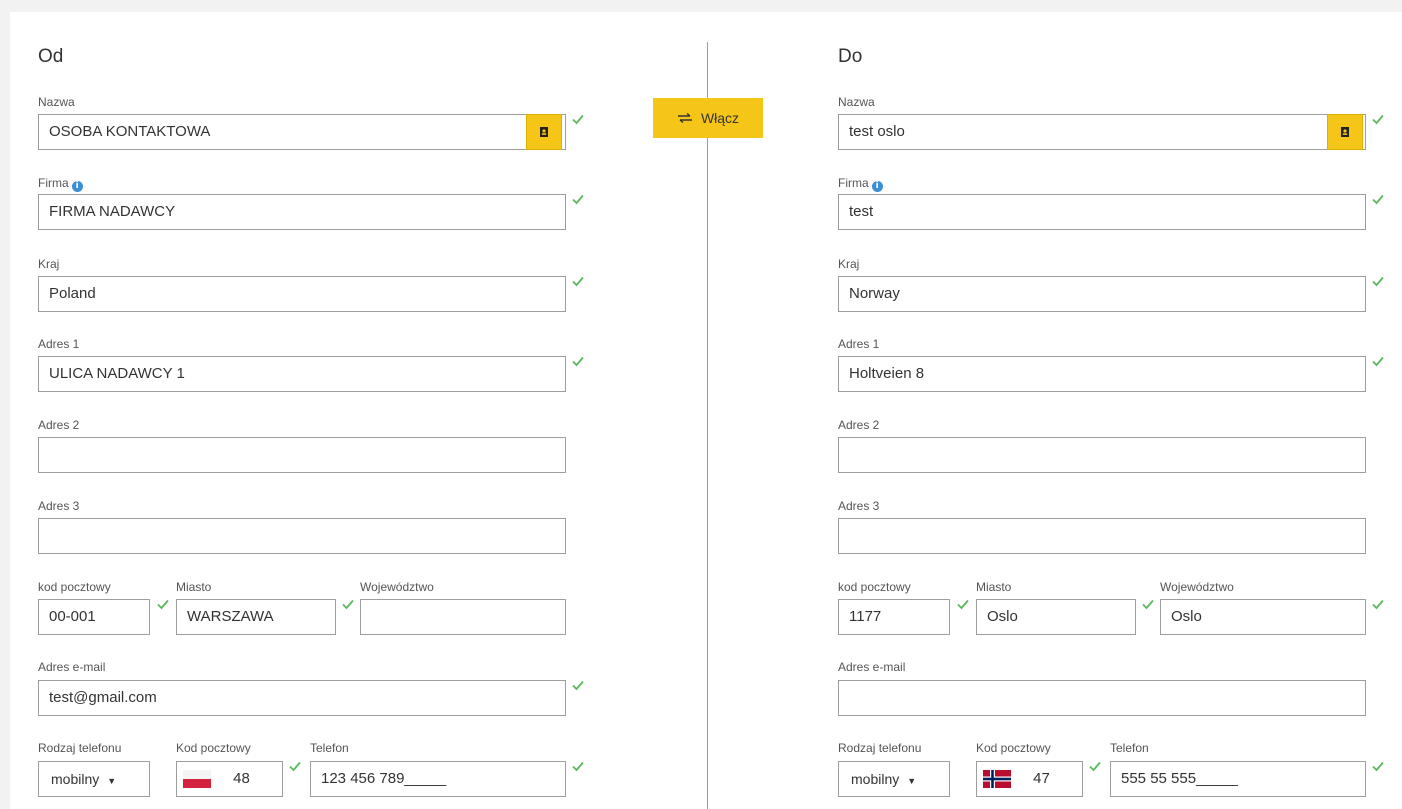 The height and width of the screenshot is (809, 1402). Describe the element at coordinates (302, 455) in the screenshot. I see `from-address2-input` at that location.